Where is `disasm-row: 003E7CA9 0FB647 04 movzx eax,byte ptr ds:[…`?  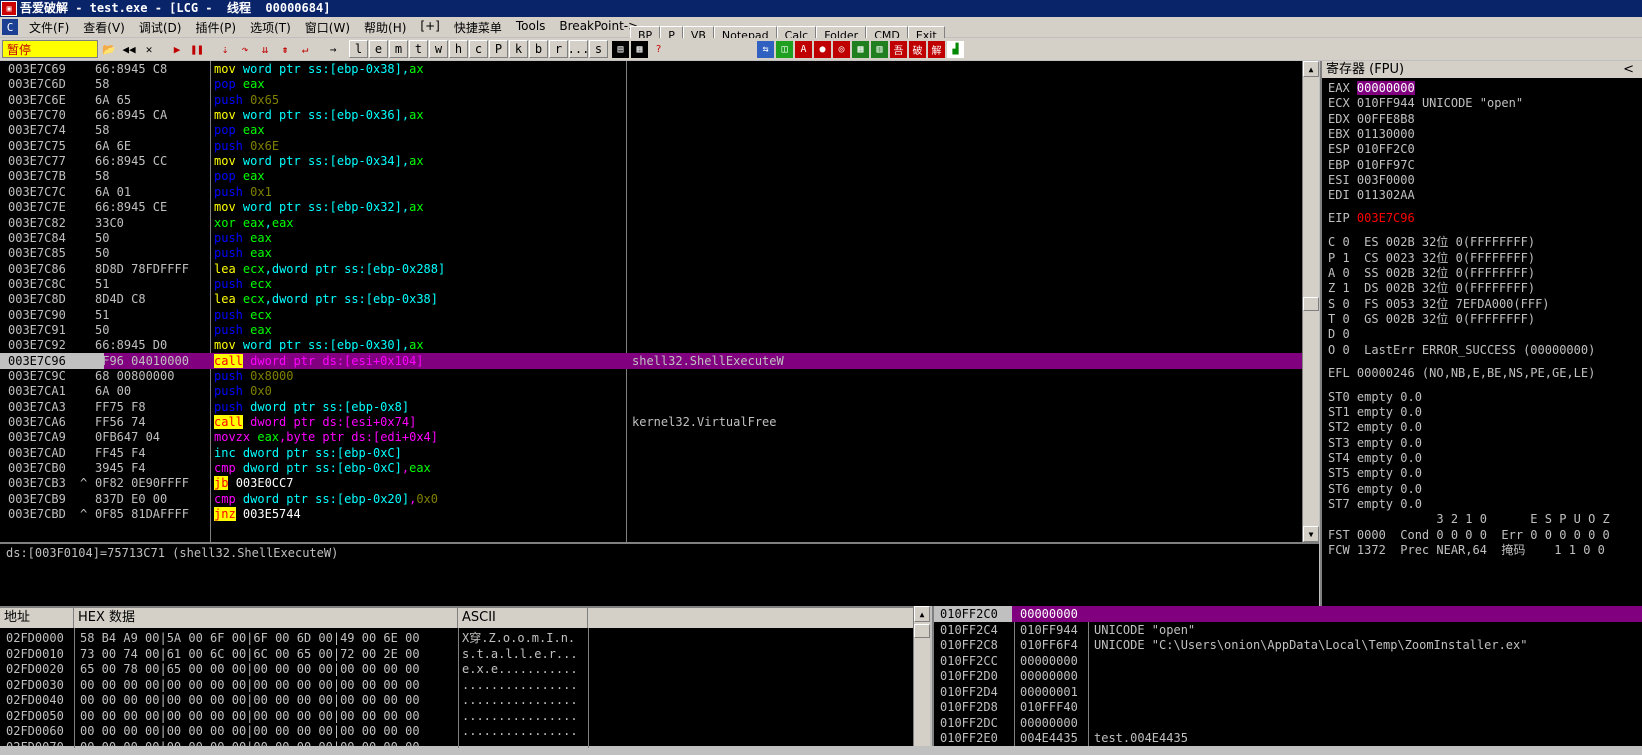 disasm-row: 003E7CA9 0FB647 04 movzx eax,byte ptr ds:[… is located at coordinates (651, 437).